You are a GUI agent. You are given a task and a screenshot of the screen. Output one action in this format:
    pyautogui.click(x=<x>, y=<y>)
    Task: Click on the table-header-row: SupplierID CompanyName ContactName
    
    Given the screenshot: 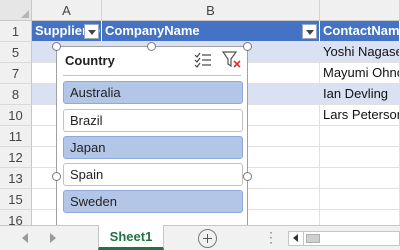 What is the action you would take?
    pyautogui.click(x=216, y=31)
    